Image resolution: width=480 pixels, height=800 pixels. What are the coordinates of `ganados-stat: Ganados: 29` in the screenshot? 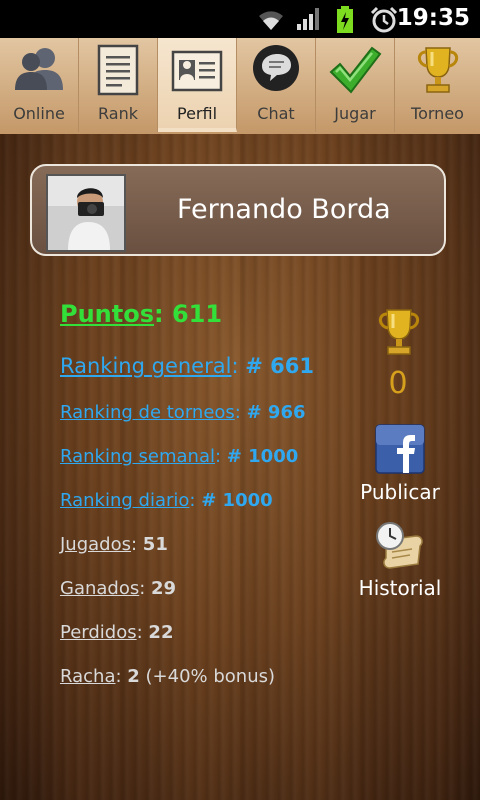 It's located at (118, 588).